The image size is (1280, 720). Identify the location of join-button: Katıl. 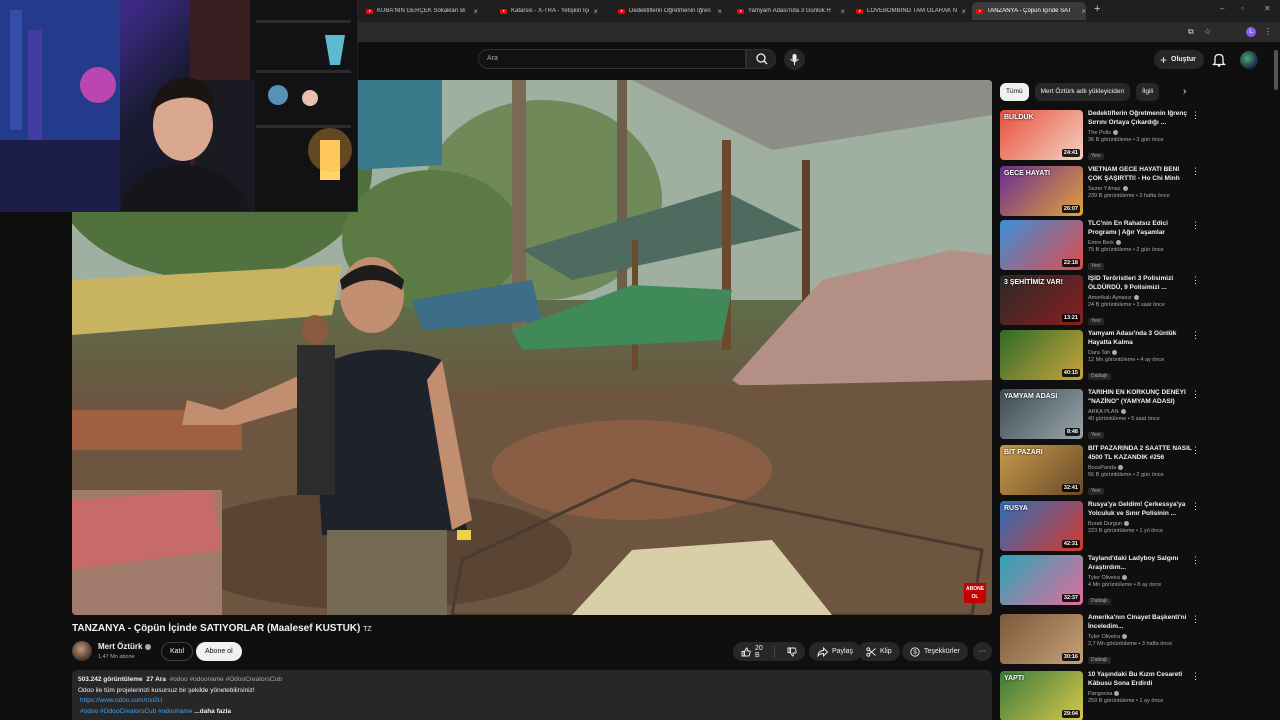
(177, 651).